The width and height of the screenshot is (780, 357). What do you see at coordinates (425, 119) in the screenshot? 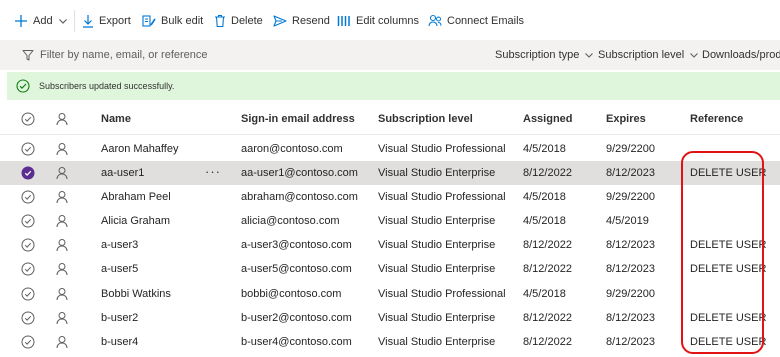
I see `column-header-level: Subscription level` at bounding box center [425, 119].